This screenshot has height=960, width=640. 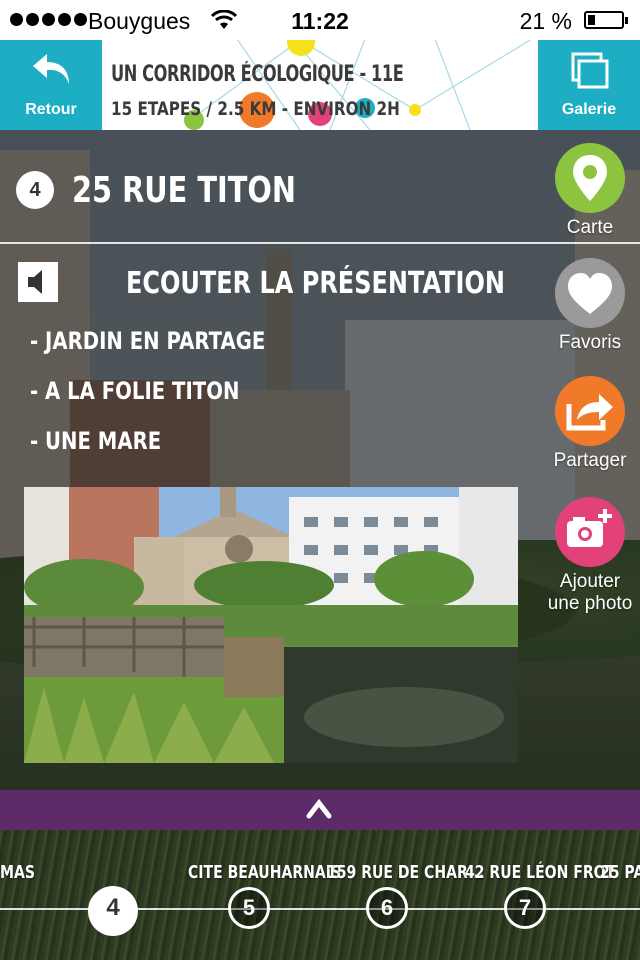 What do you see at coordinates (51, 109) in the screenshot?
I see `back-label: Retour` at bounding box center [51, 109].